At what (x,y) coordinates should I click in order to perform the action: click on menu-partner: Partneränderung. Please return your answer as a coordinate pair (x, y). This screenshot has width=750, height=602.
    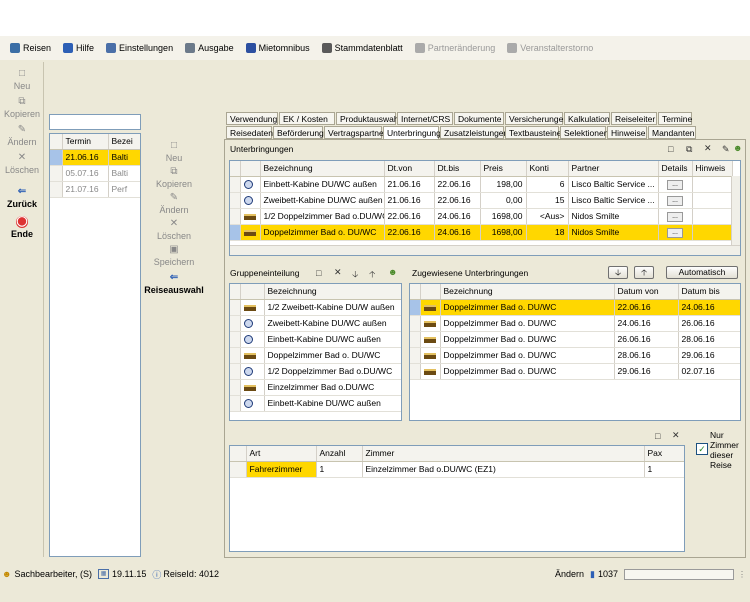
    Looking at the image, I should click on (455, 48).